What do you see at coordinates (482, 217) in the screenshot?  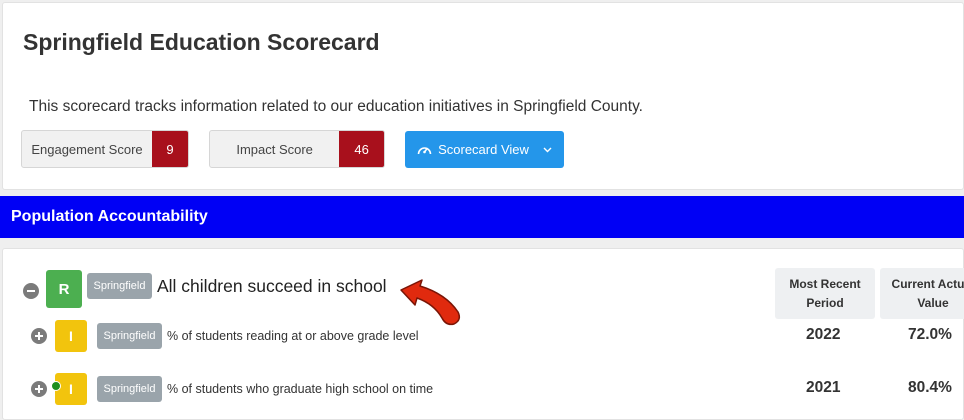 I see `section-header-population-accountability: Population Accountability` at bounding box center [482, 217].